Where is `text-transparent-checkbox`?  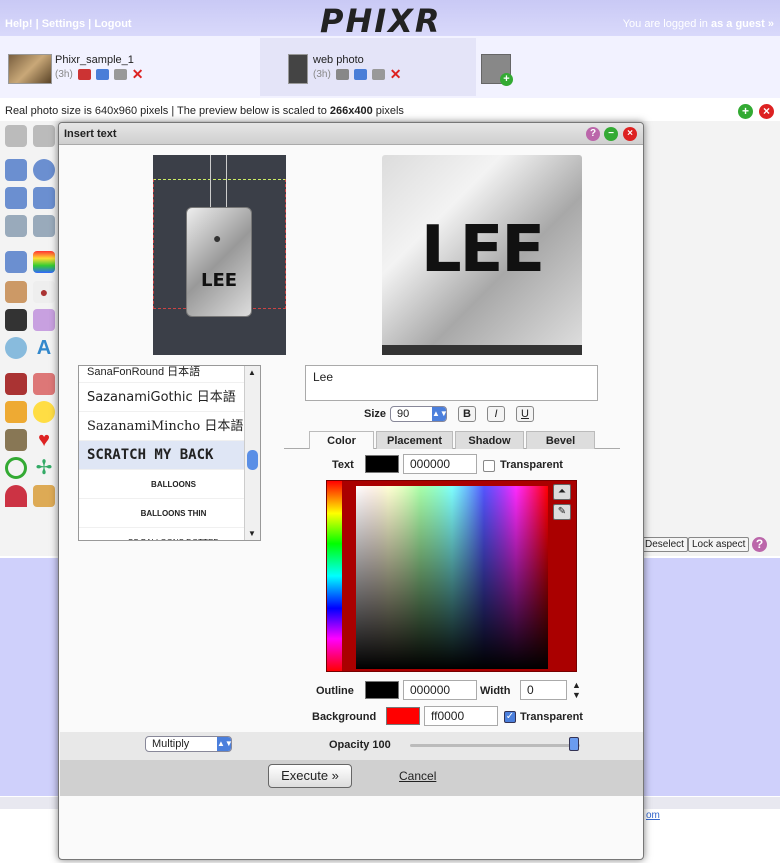
text-transparent-checkbox is located at coordinates (489, 466).